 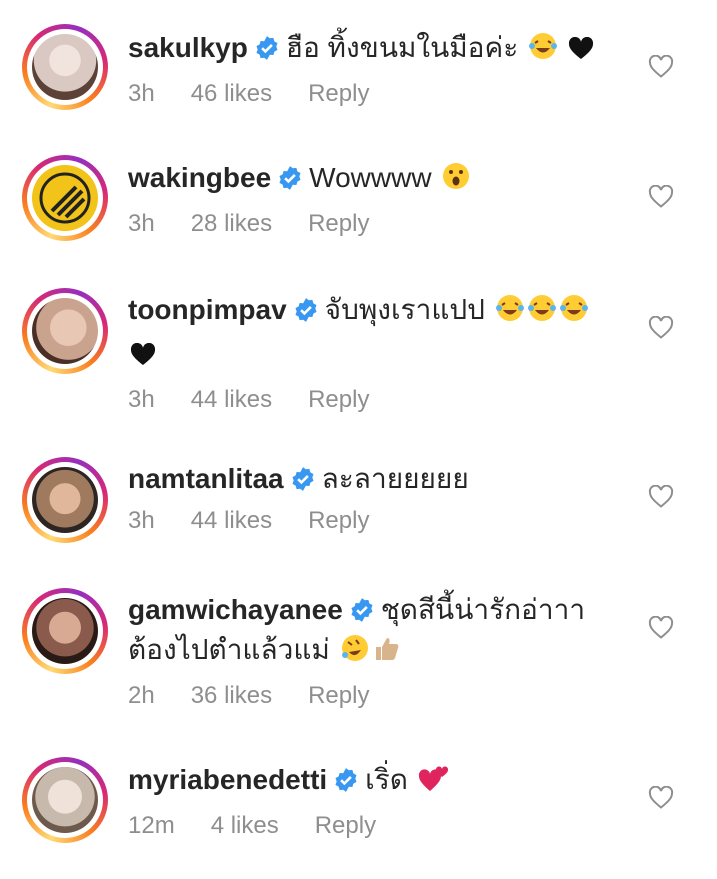 I want to click on comment-time: 2h, so click(x=141, y=695).